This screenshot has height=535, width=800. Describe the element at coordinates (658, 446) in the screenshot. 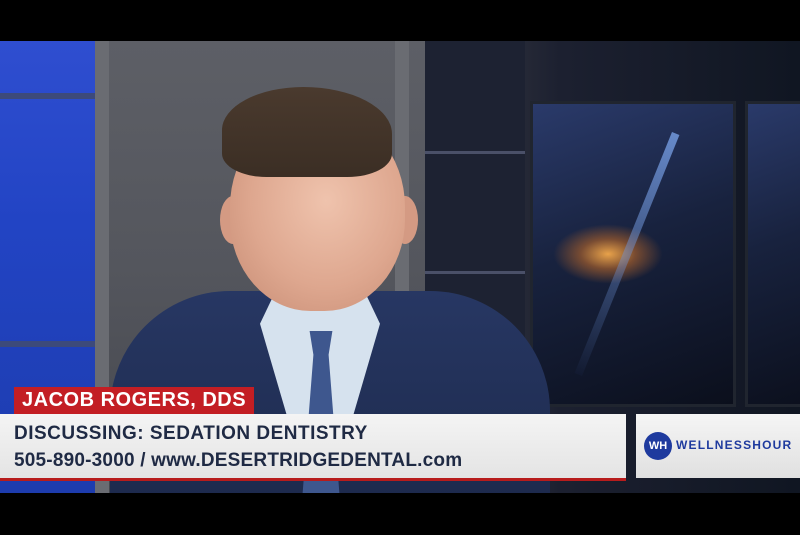

I see `wh-logo-icon: WH` at that location.